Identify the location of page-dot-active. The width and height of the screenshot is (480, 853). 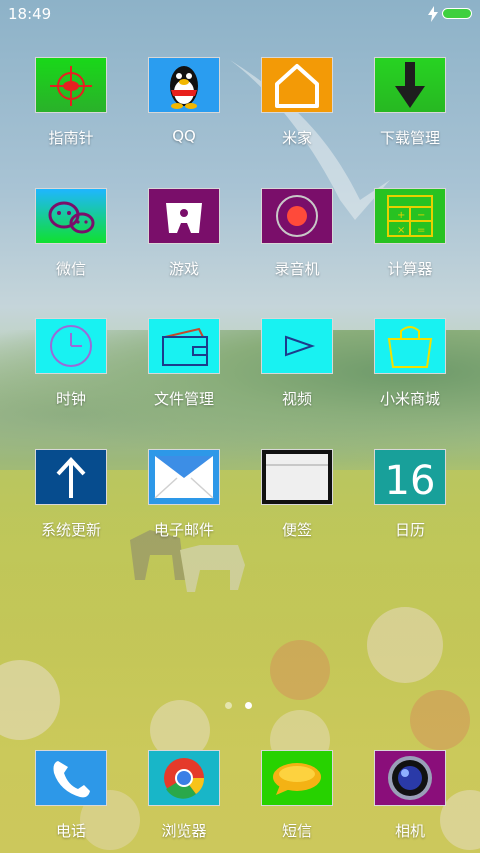
(248, 705).